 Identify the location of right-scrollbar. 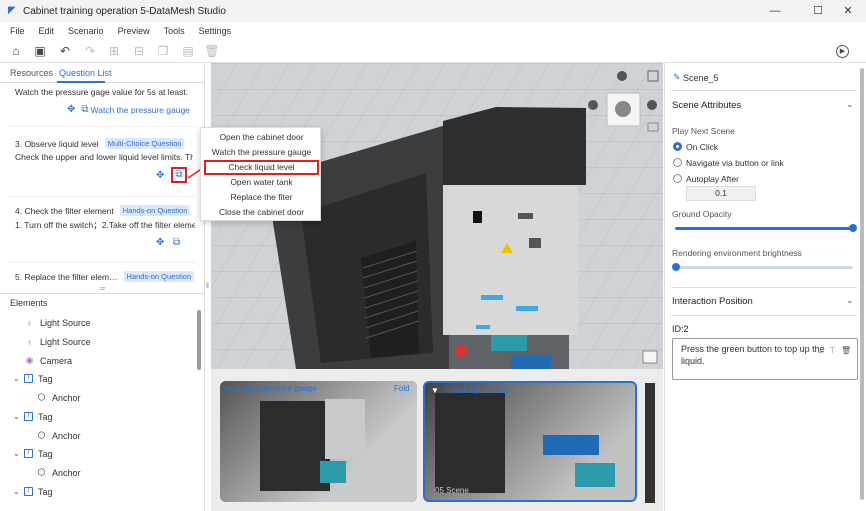
(862, 284).